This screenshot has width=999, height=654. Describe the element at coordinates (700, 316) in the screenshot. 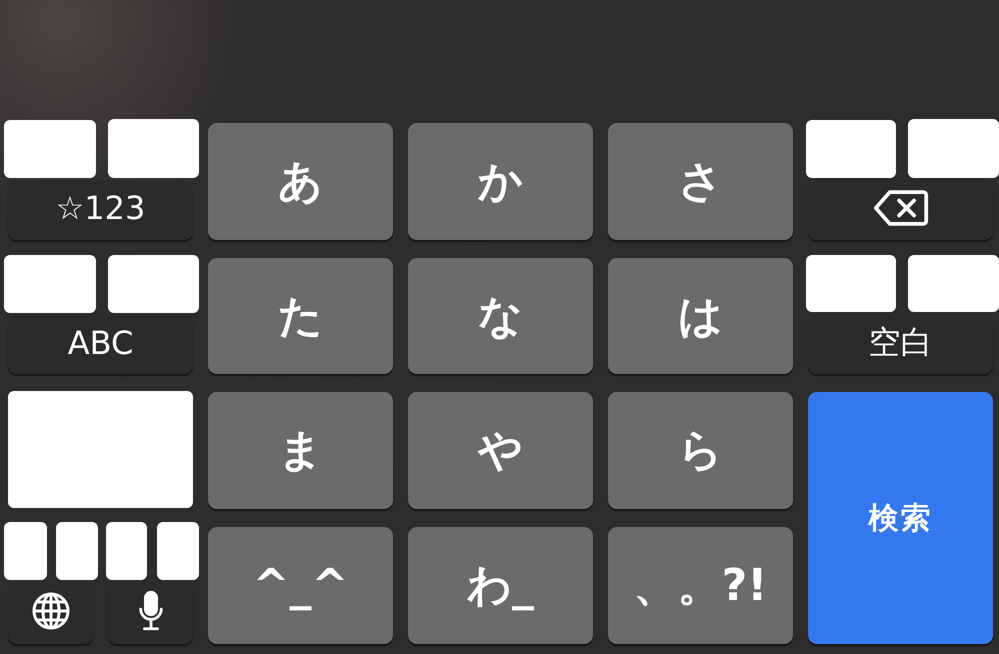

I see `key: は` at that location.